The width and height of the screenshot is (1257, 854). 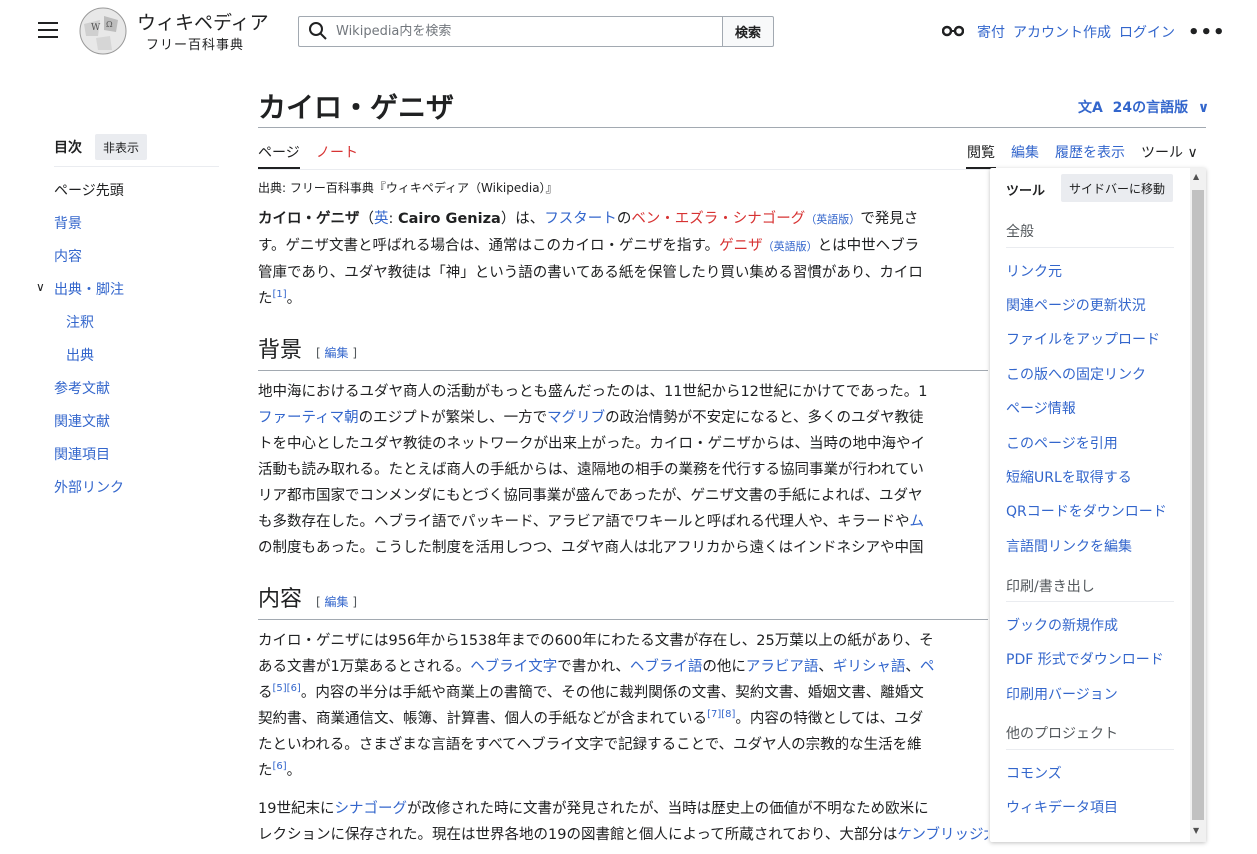 I want to click on tool-permanent-link: この版への固定リンク, so click(x=1076, y=374).